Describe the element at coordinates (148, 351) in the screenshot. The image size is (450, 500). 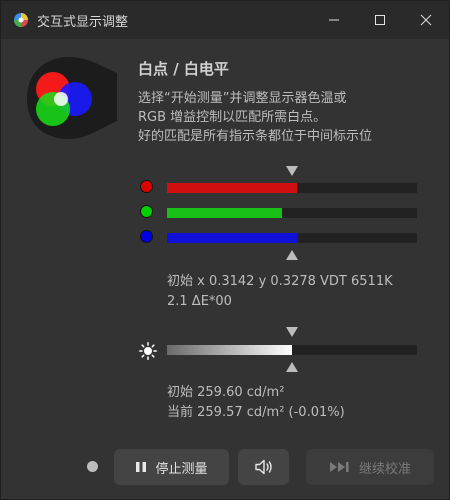
I see `sun-icon` at that location.